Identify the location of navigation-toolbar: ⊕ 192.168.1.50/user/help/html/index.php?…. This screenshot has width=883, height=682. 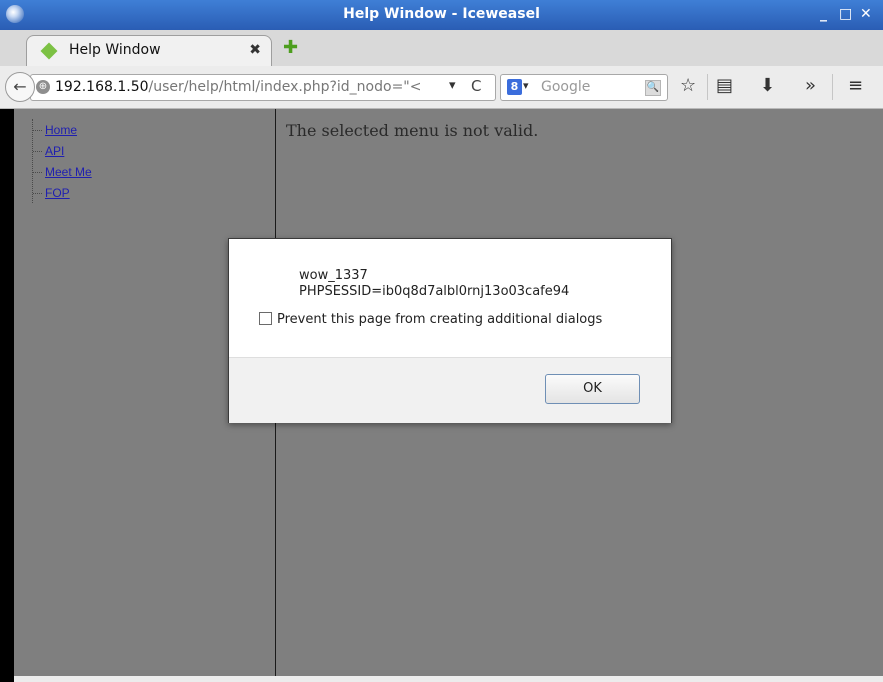
(441, 87).